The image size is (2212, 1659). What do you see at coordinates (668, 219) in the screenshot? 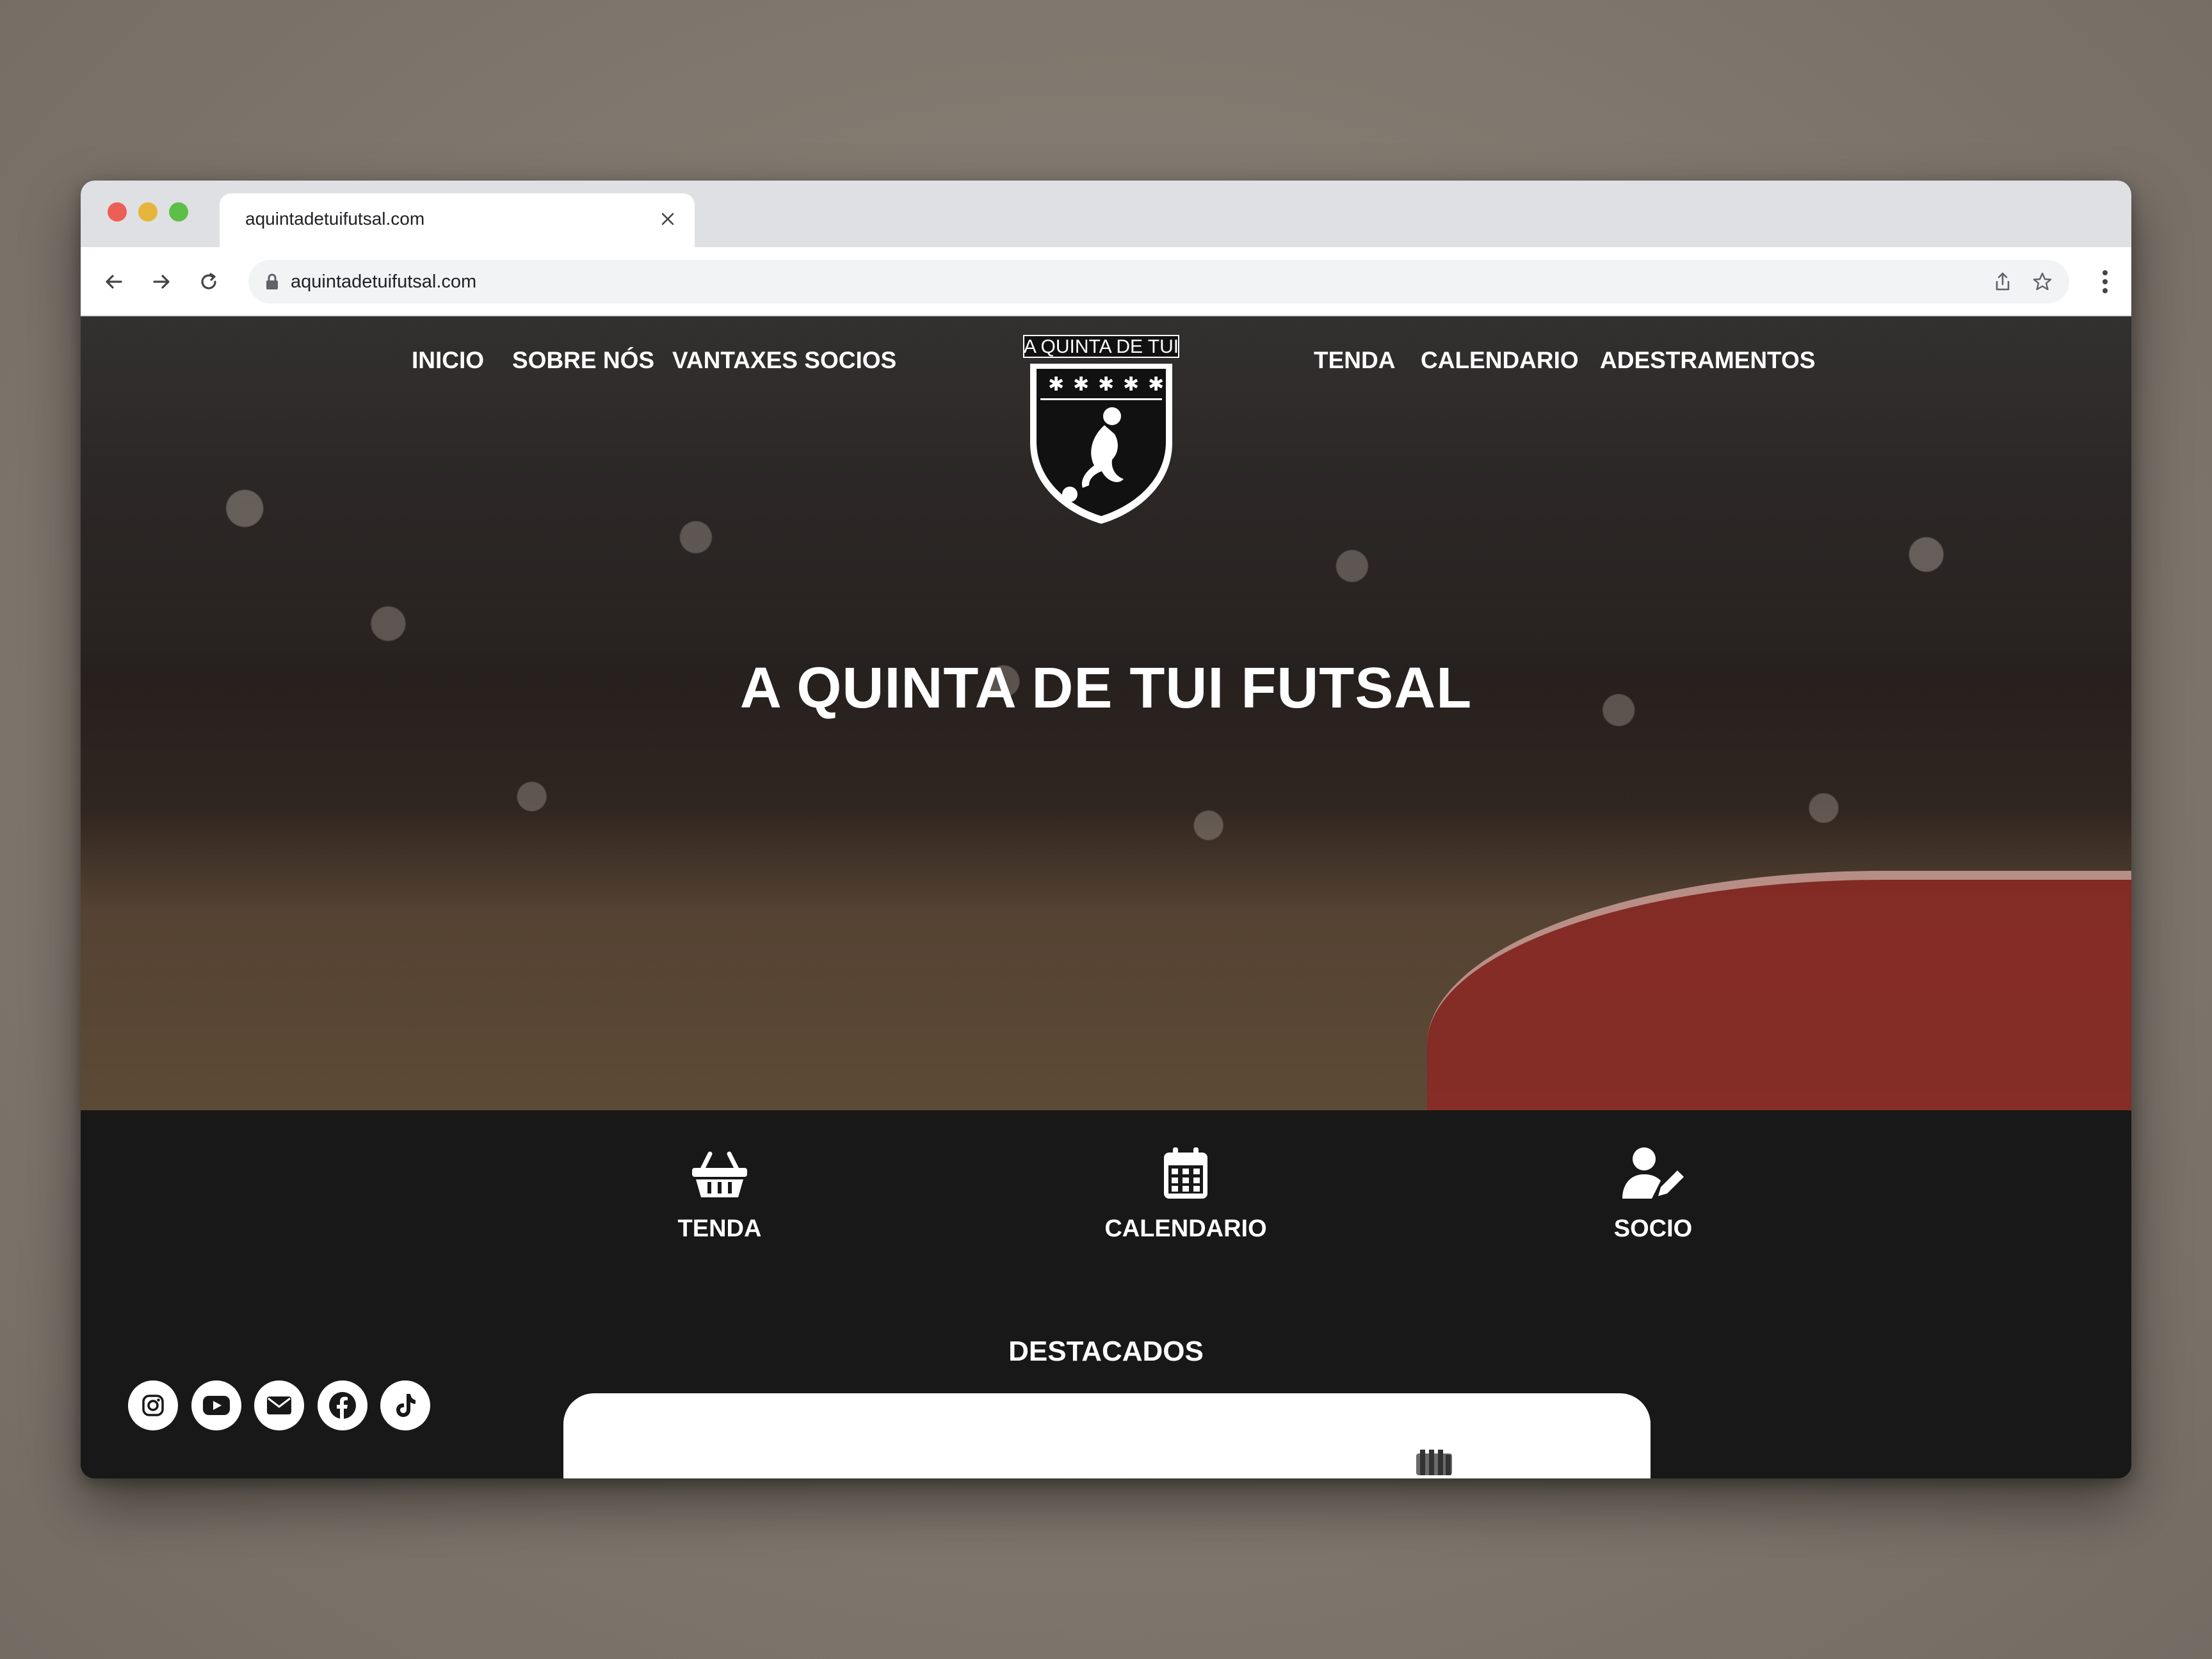
I see `close-tab-icon` at bounding box center [668, 219].